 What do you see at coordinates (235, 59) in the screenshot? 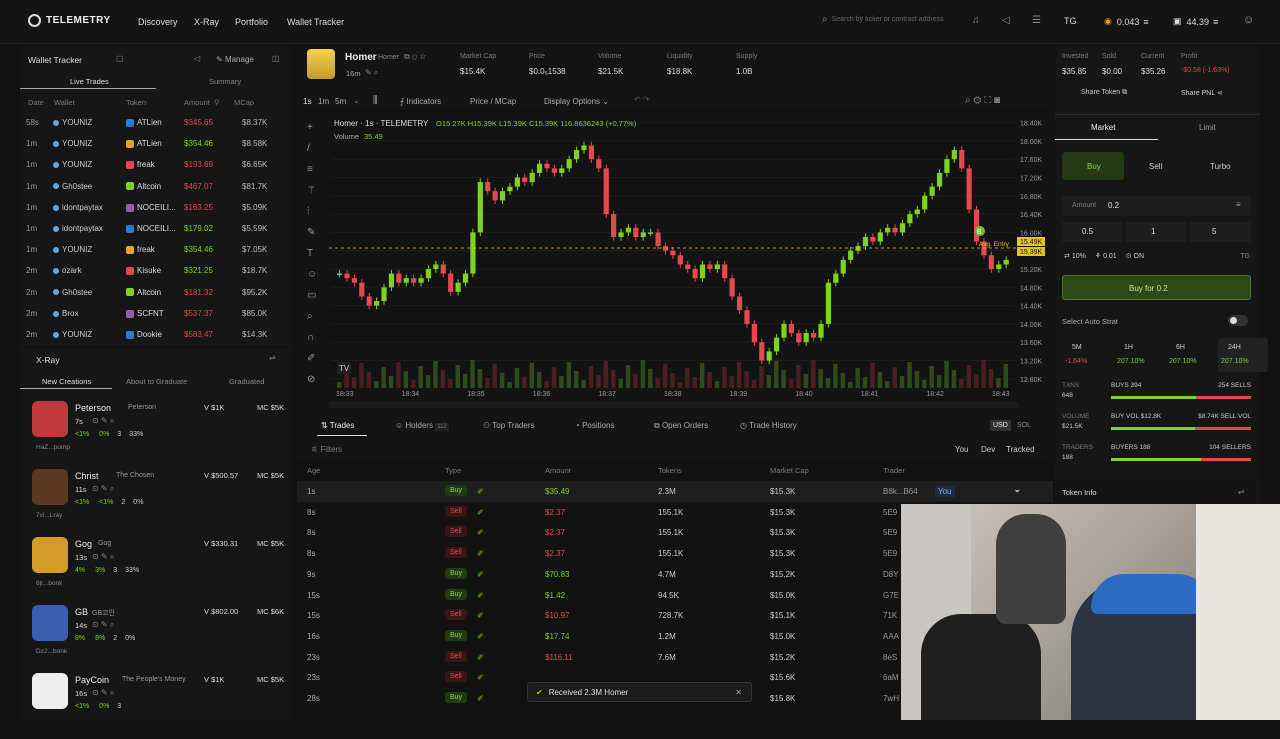
I see `manage-button: ✎ Manage` at bounding box center [235, 59].